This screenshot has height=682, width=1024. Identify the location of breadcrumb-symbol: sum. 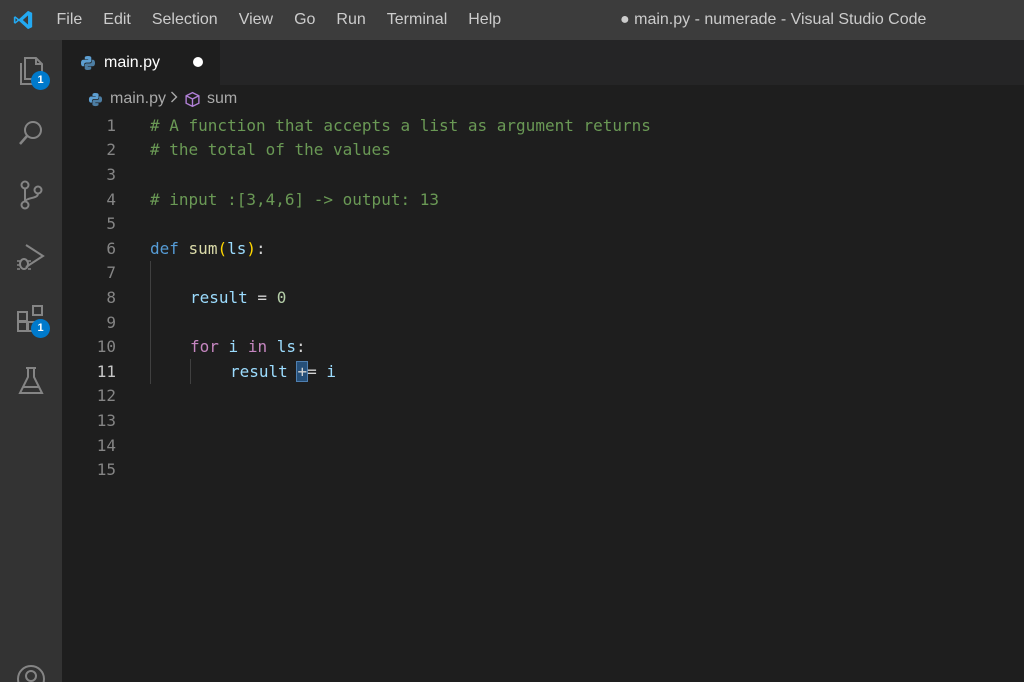
(210, 99).